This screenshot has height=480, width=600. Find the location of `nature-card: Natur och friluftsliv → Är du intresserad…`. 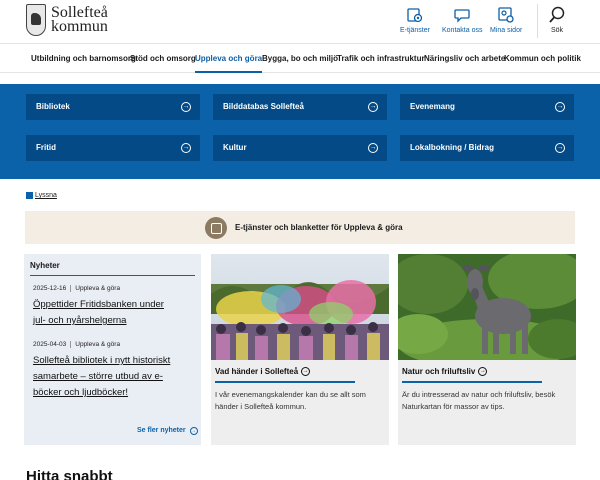

nature-card: Natur och friluftsliv → Är du intresserad… is located at coordinates (487, 349).